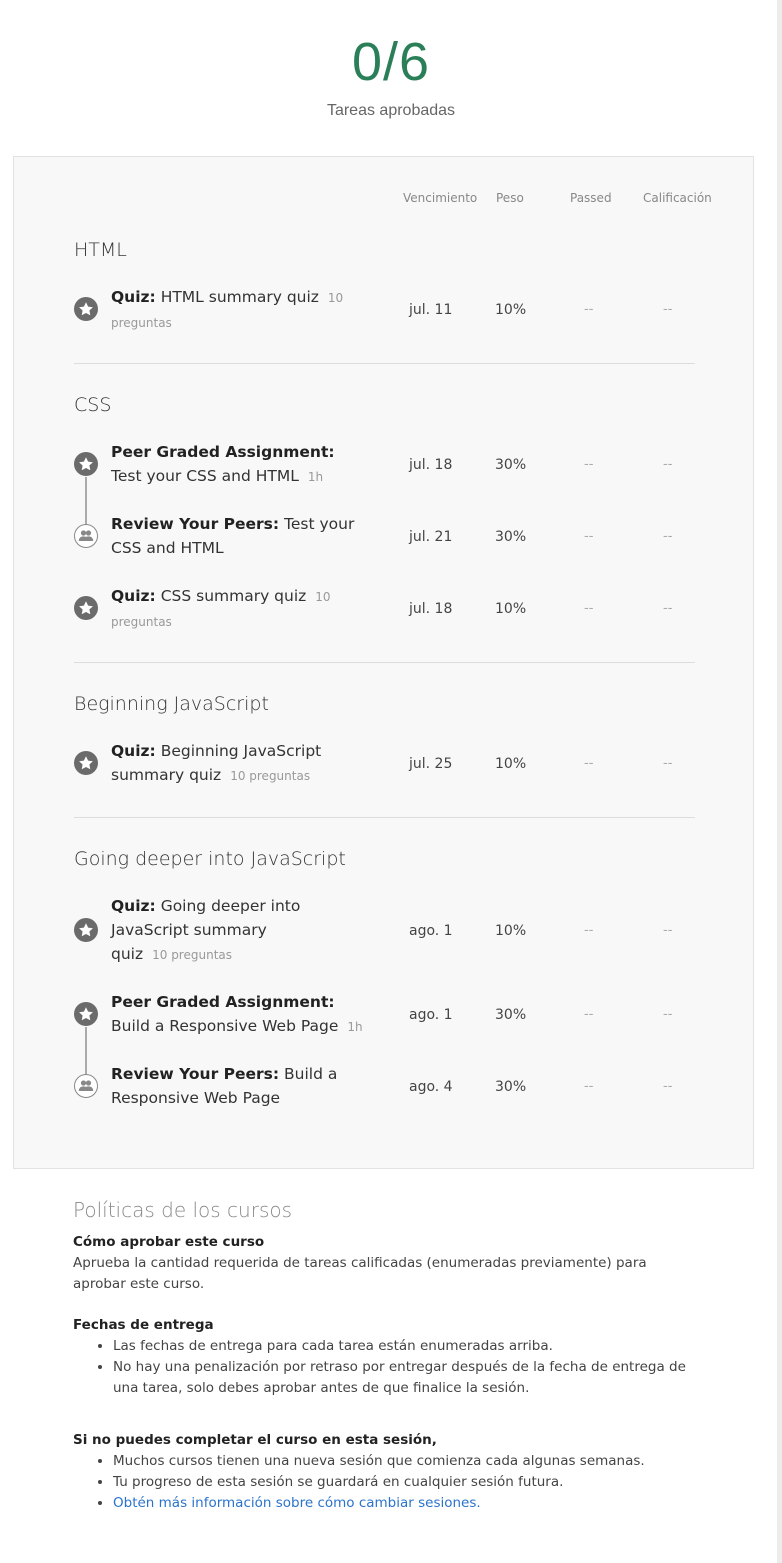 Image resolution: width=782 pixels, height=1563 pixels. Describe the element at coordinates (171, 704) in the screenshot. I see `section-title: Beginning JavaScript` at that location.